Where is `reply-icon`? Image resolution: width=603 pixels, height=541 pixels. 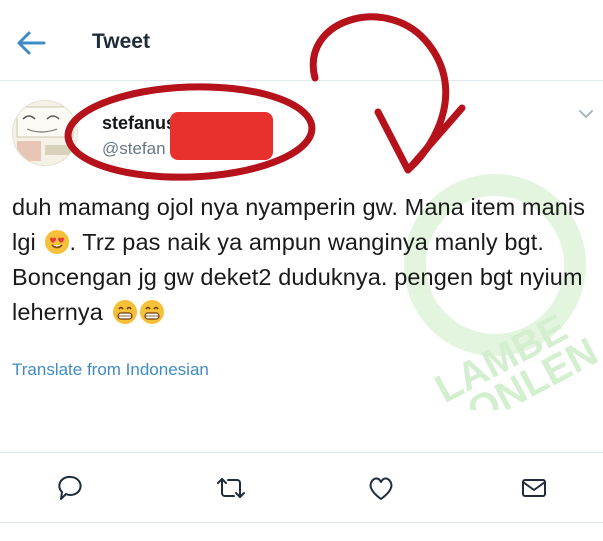 reply-icon is located at coordinates (71, 488).